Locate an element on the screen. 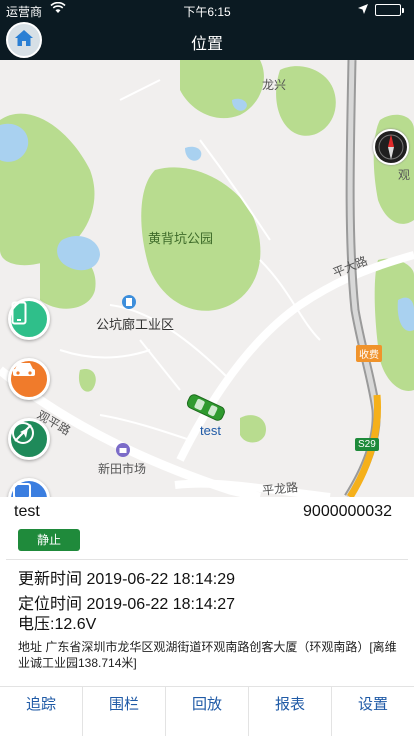 The height and width of the screenshot is (736, 414). vehicle-label: test is located at coordinates (210, 430).